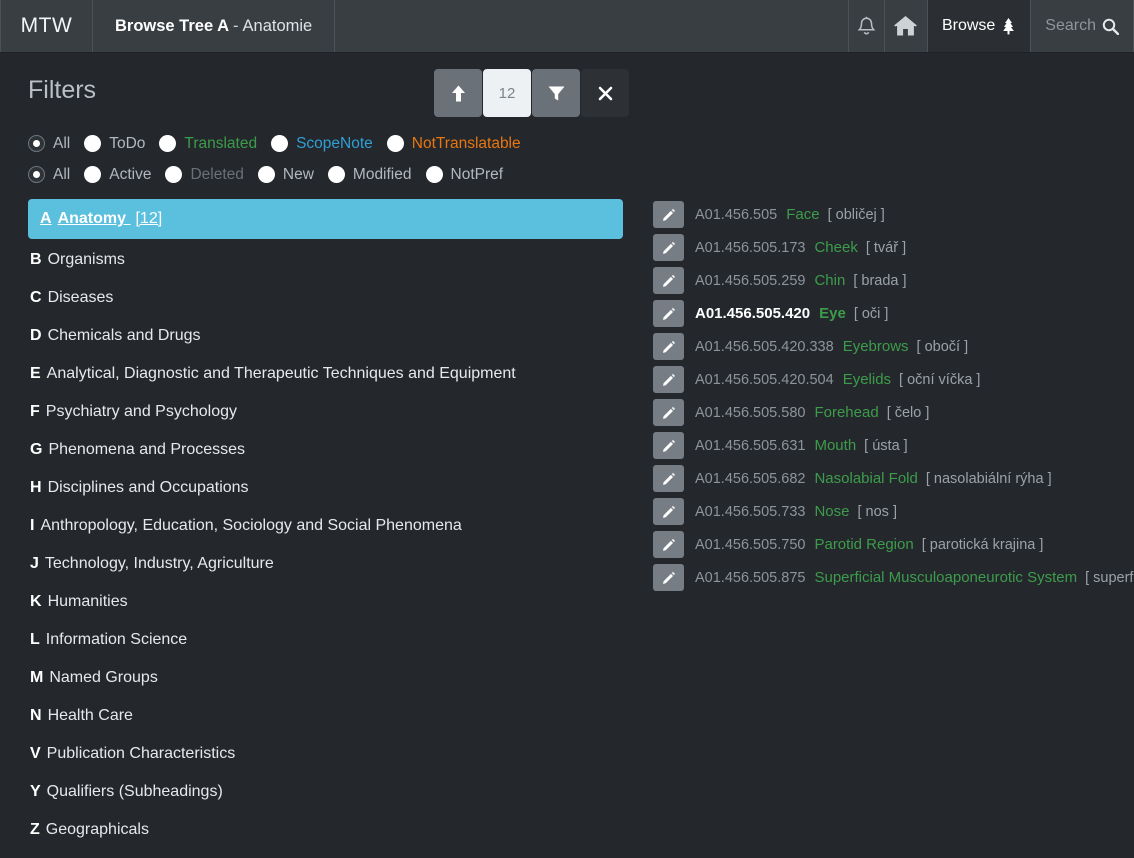 This screenshot has width=1134, height=858. Describe the element at coordinates (94, 678) in the screenshot. I see `tree-item-text: M Named Groups` at that location.